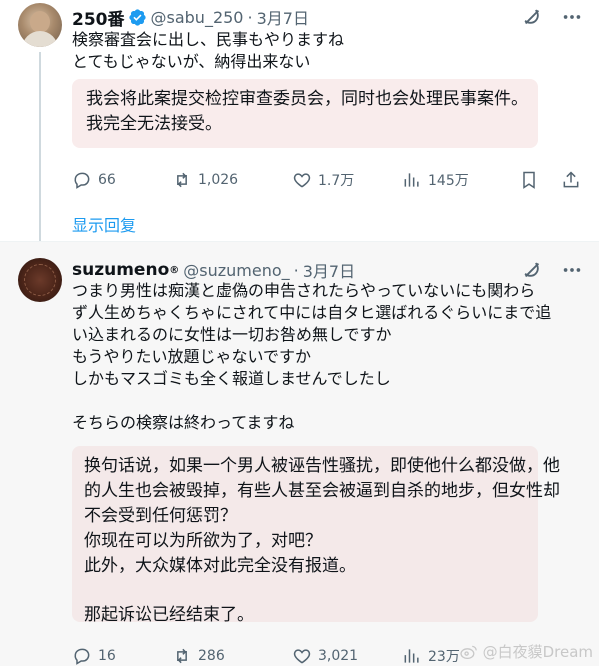  I want to click on tweet-metrics: 66 1,026 1.7万 145万, so click(328, 180).